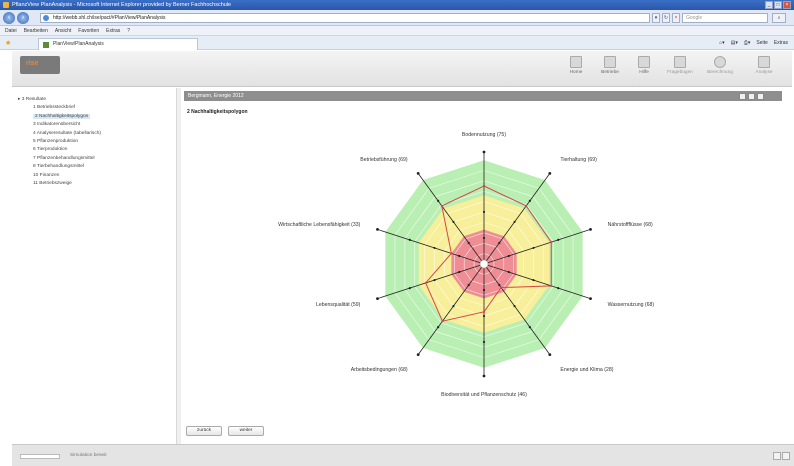  I want to click on tree-item-label: 8 Tierbehandlungsmittel, so click(58, 167).